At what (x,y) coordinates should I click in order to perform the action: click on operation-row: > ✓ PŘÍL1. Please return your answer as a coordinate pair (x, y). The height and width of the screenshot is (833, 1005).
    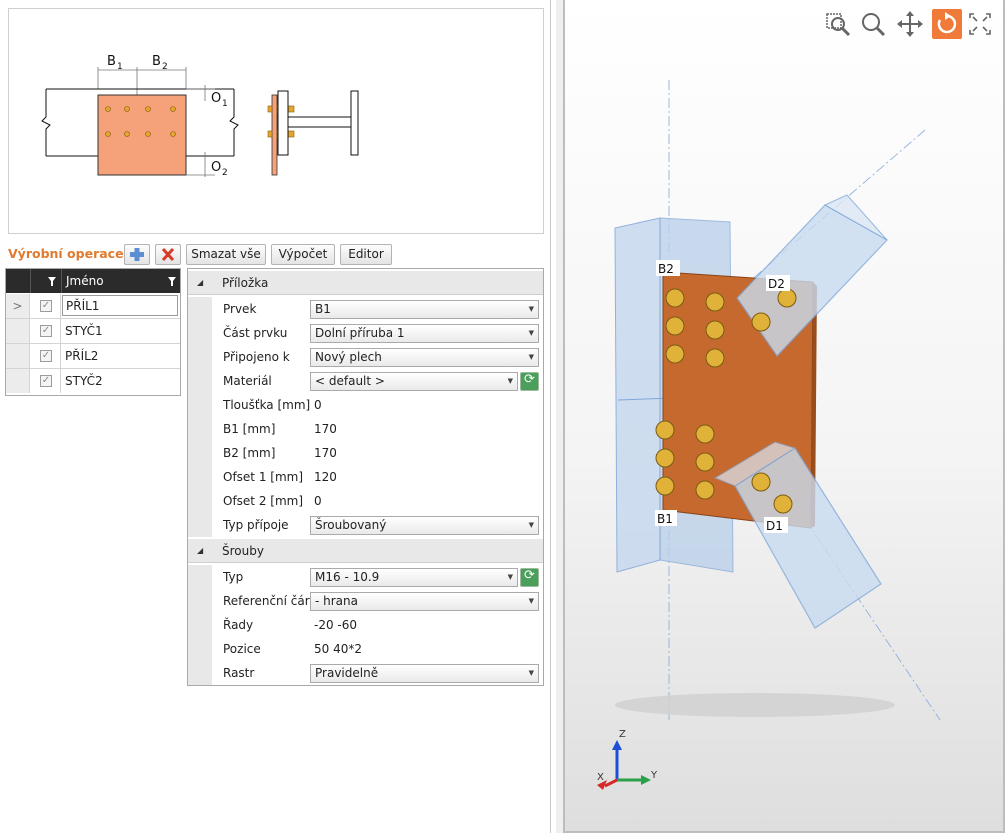
    Looking at the image, I should click on (93, 306).